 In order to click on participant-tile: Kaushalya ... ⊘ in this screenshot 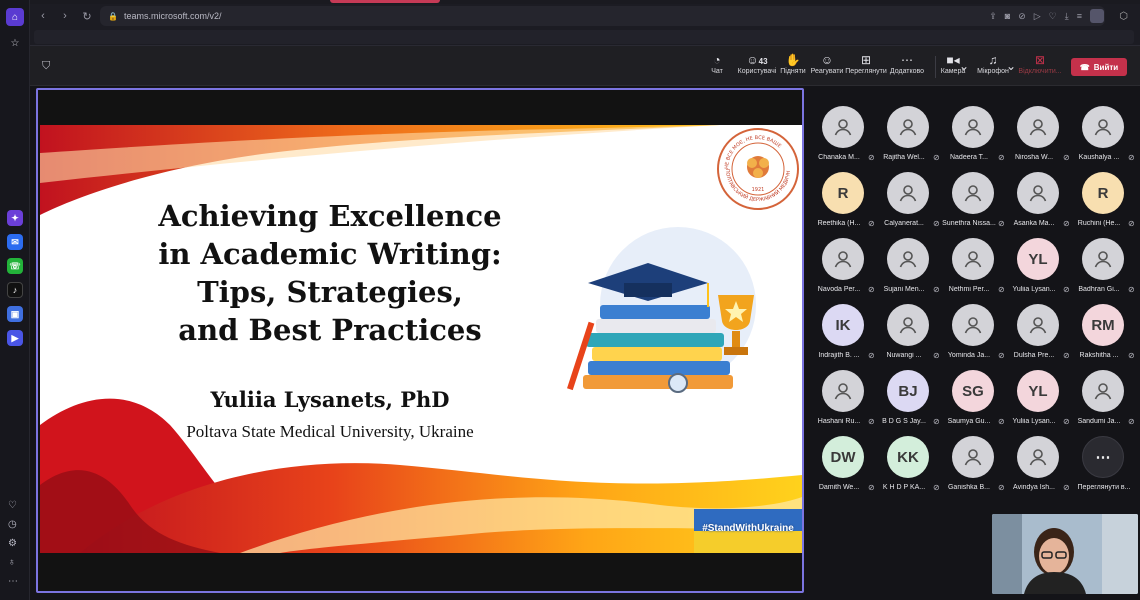, I will do `click(1104, 139)`.